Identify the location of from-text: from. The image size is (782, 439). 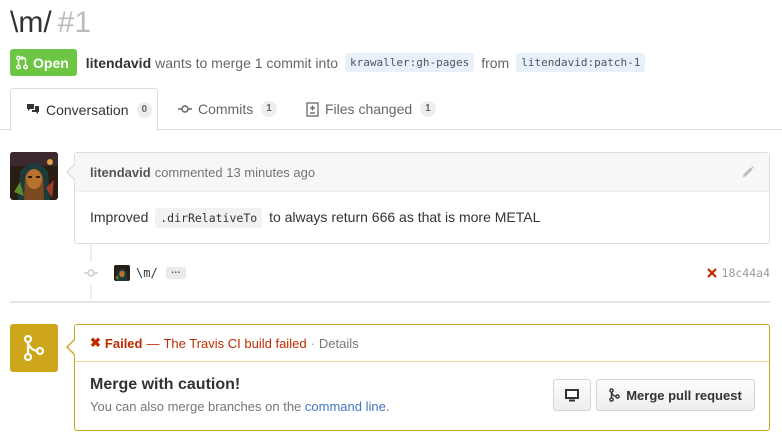
(495, 62).